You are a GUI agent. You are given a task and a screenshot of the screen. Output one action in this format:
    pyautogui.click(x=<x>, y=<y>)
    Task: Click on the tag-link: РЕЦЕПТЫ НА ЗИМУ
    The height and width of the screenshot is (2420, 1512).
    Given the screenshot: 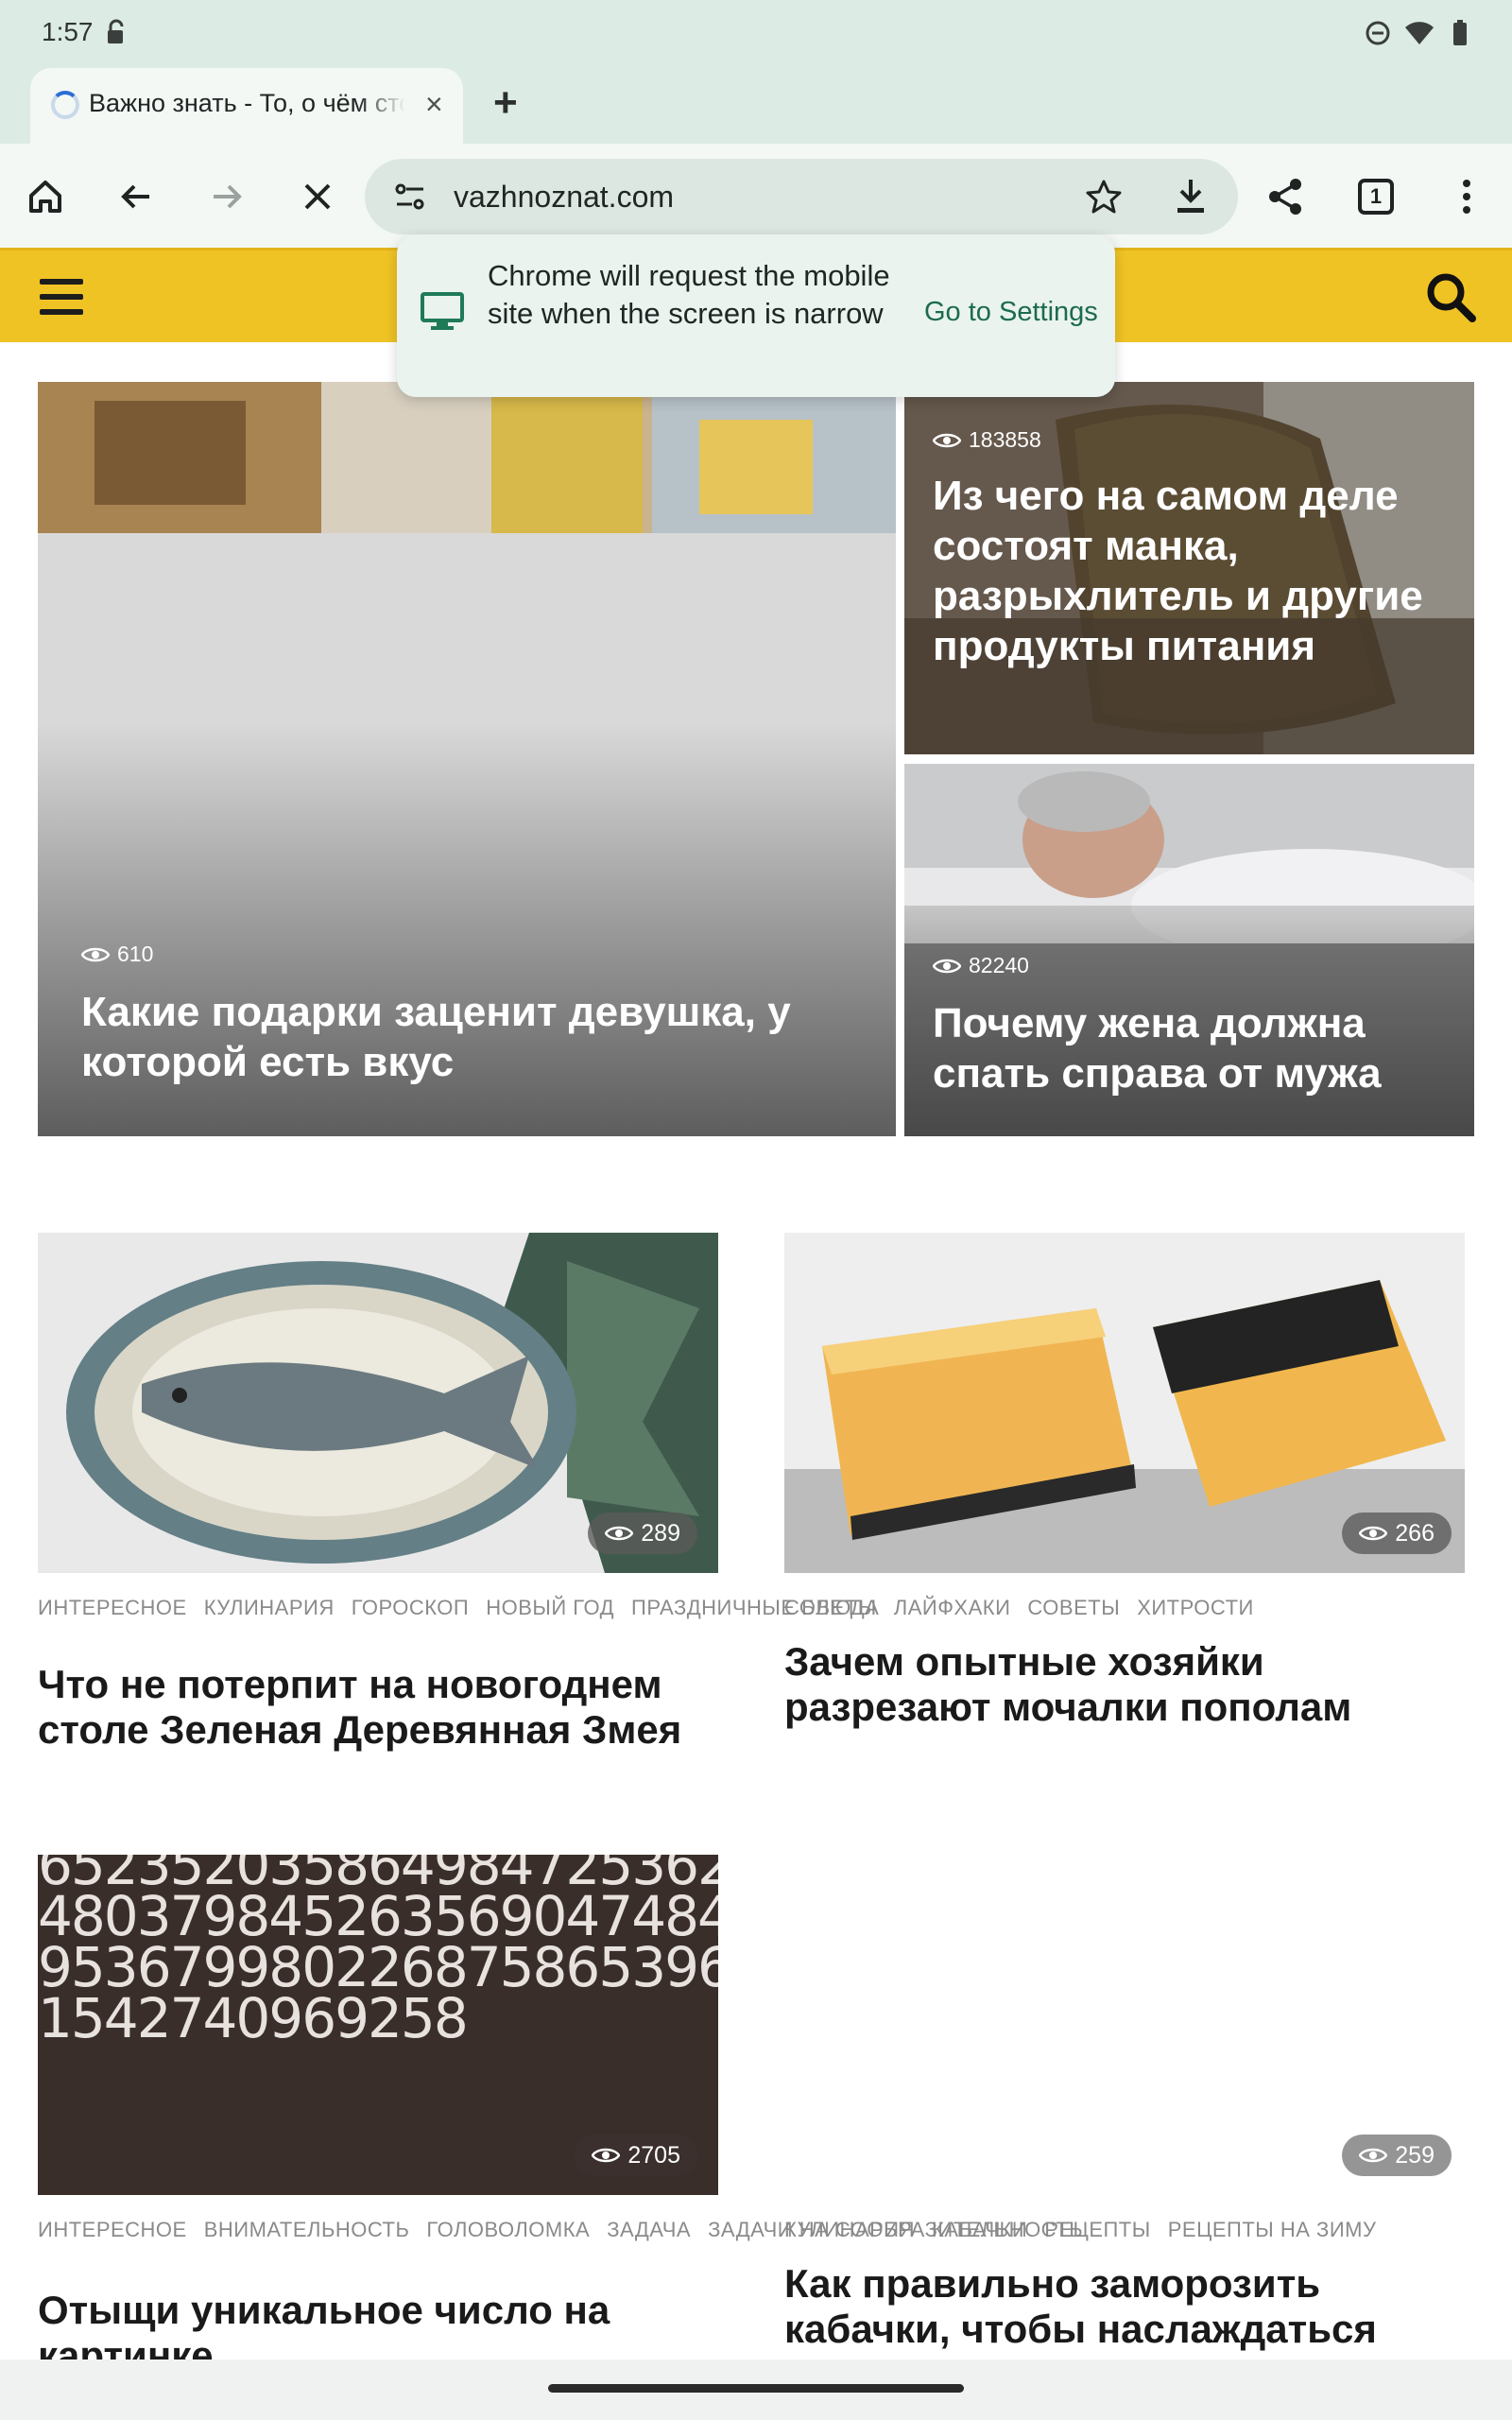 What is the action you would take?
    pyautogui.click(x=1272, y=2229)
    